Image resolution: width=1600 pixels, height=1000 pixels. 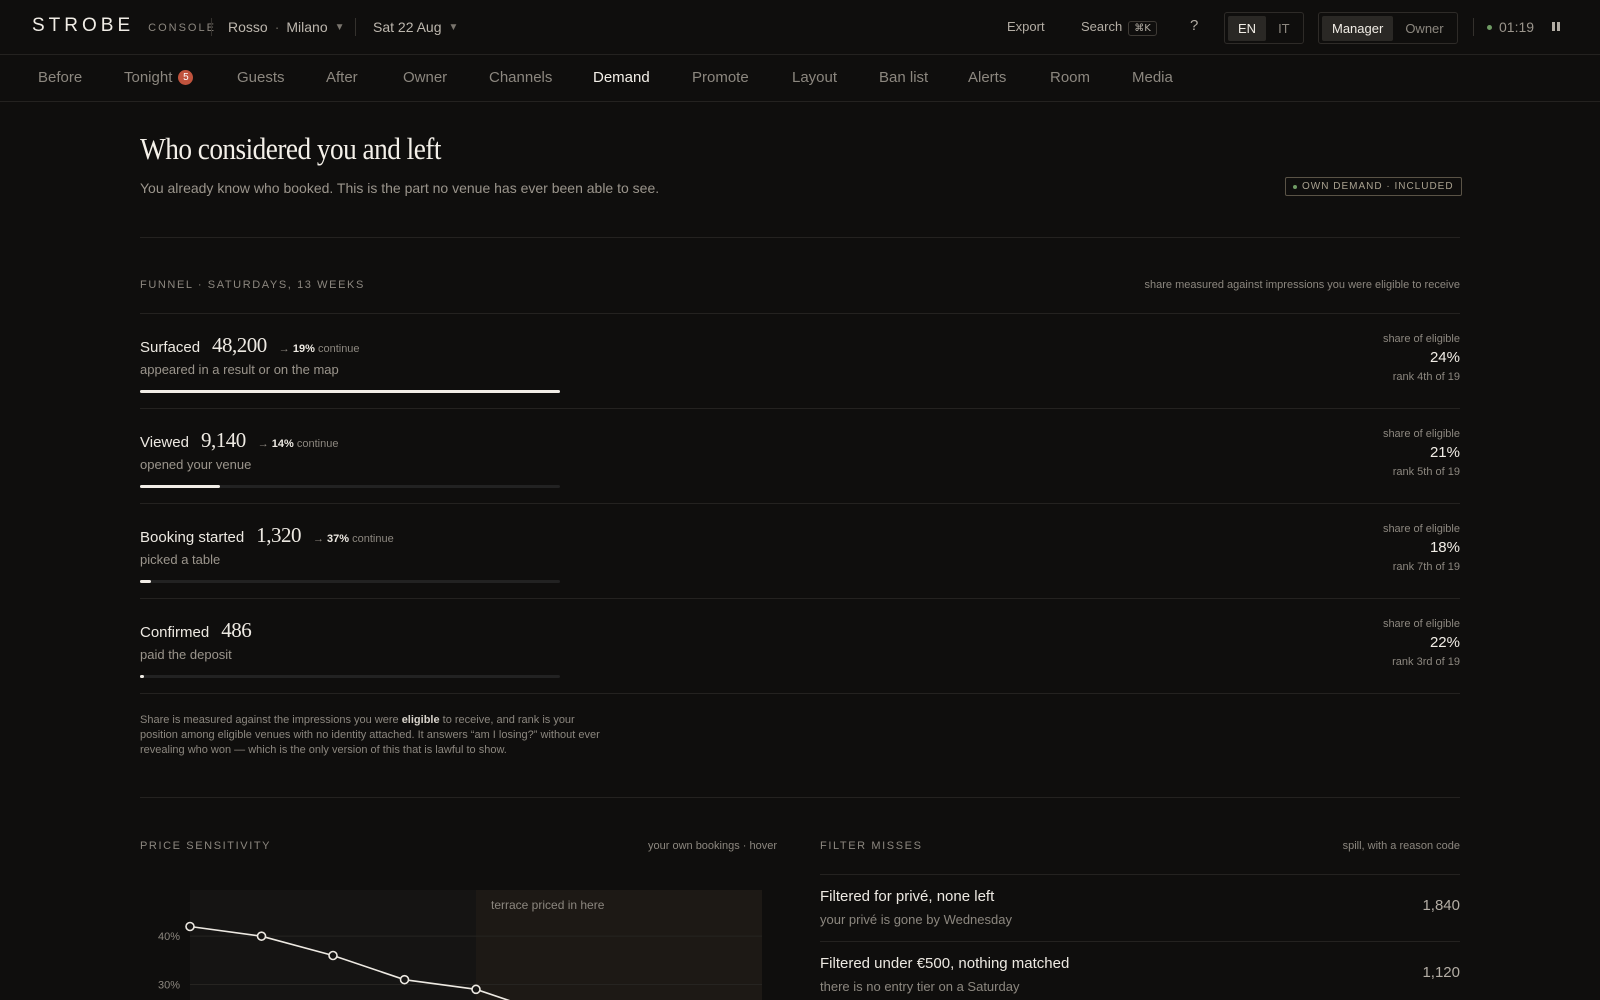 What do you see at coordinates (239, 369) in the screenshot?
I see `stage-description: appeared in a result or on the map` at bounding box center [239, 369].